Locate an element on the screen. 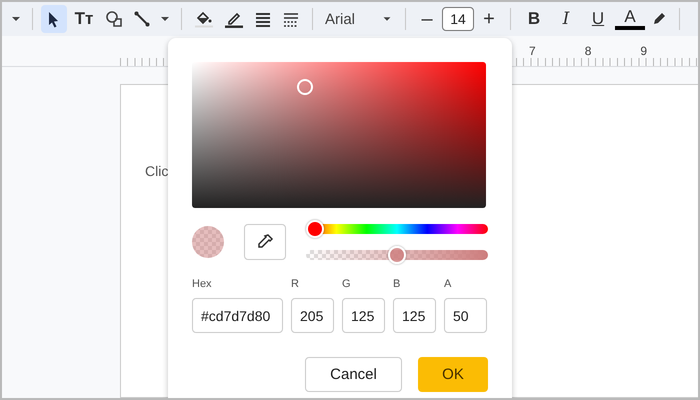  color-button: A is located at coordinates (630, 19).